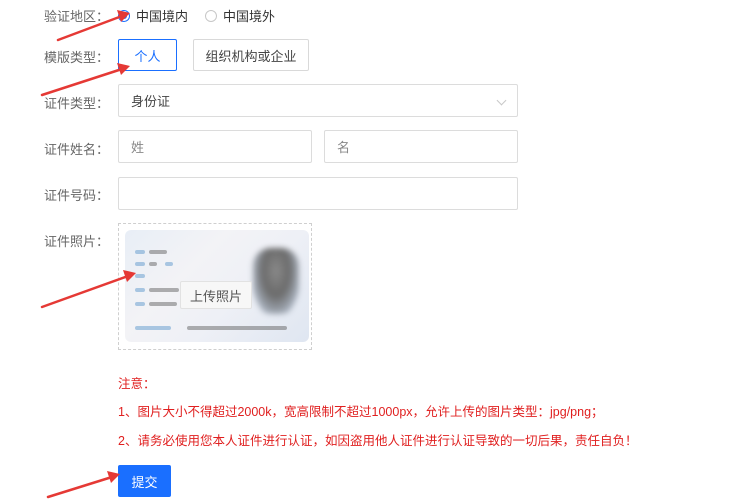 The height and width of the screenshot is (504, 751). Describe the element at coordinates (90, 28) in the screenshot. I see `arrow-region` at that location.